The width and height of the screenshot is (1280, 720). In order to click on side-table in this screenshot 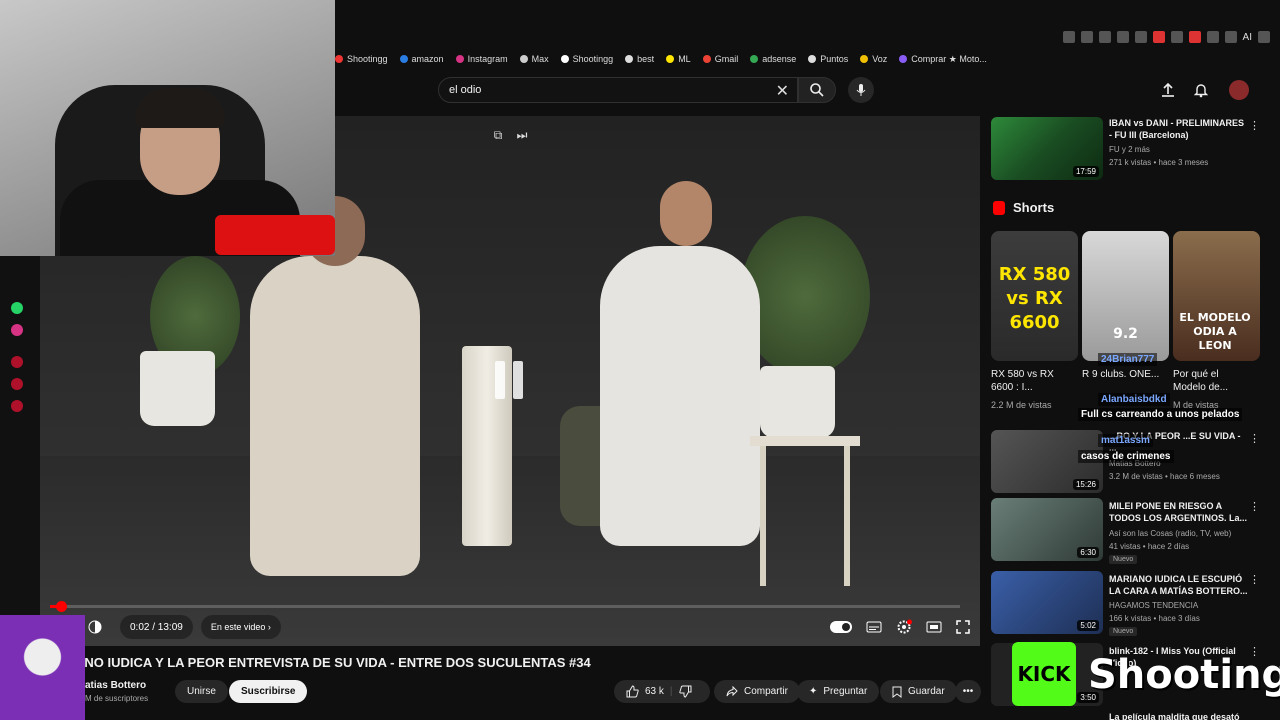, I will do `click(805, 511)`.